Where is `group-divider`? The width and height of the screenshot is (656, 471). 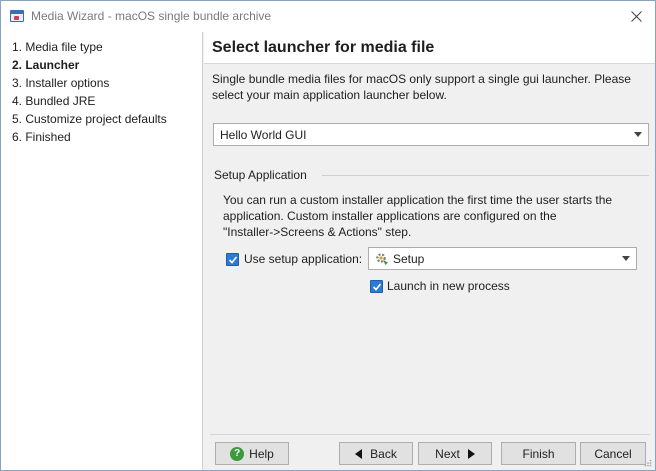 group-divider is located at coordinates (485, 175).